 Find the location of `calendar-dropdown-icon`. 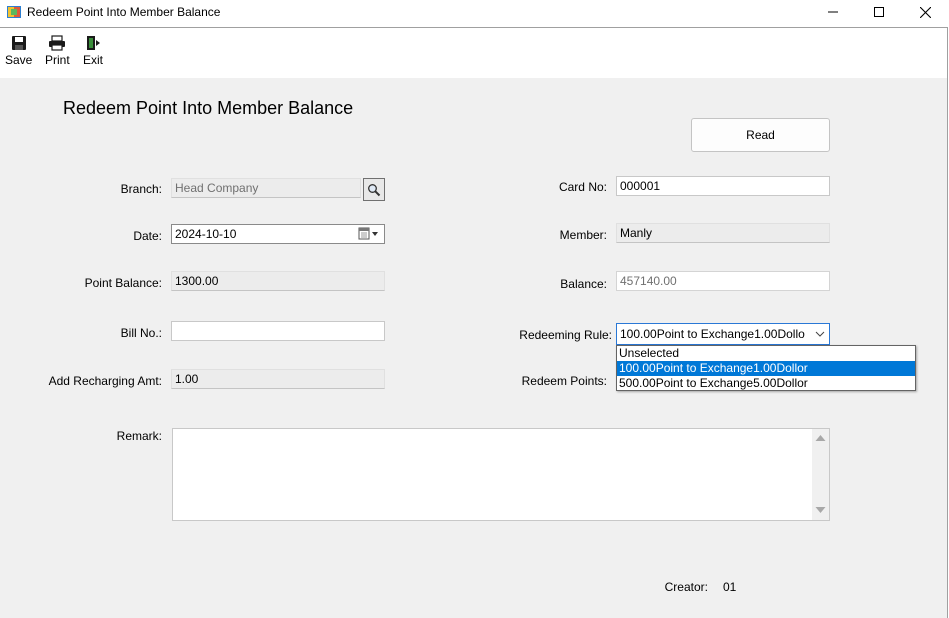

calendar-dropdown-icon is located at coordinates (370, 234).